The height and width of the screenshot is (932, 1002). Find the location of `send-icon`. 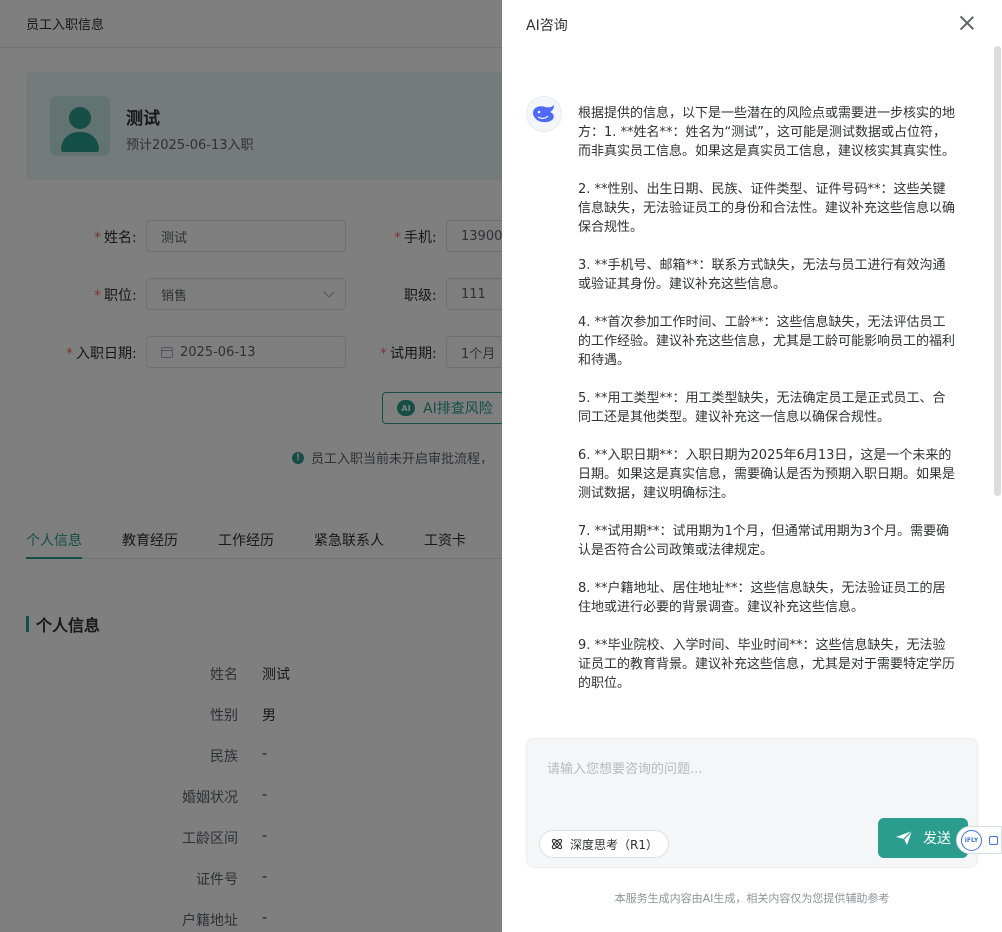

send-icon is located at coordinates (904, 837).